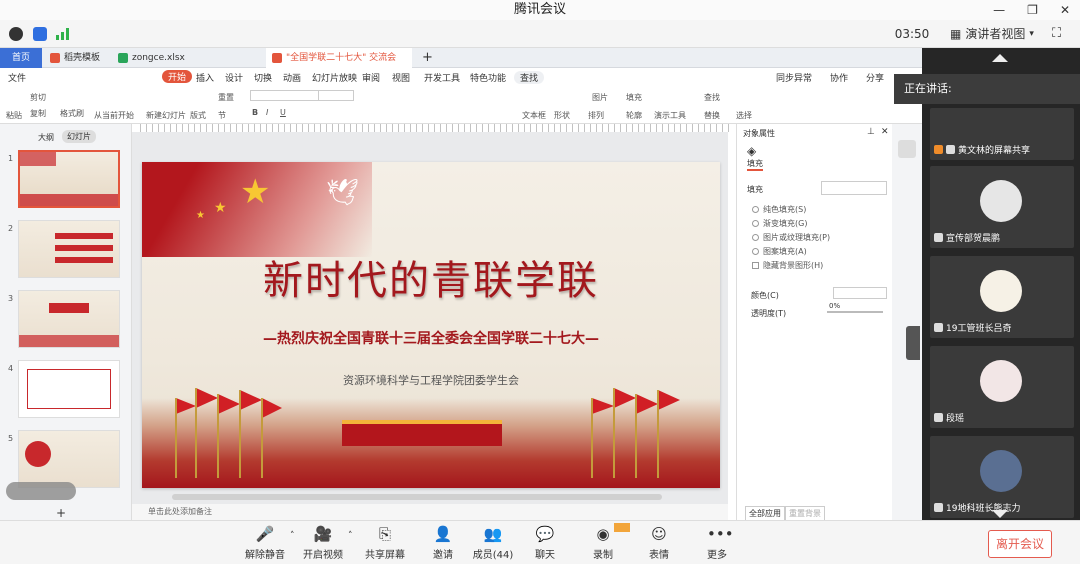 This screenshot has width=1080, height=564. What do you see at coordinates (198, 115) in the screenshot?
I see `layout-button: 版式` at bounding box center [198, 115].